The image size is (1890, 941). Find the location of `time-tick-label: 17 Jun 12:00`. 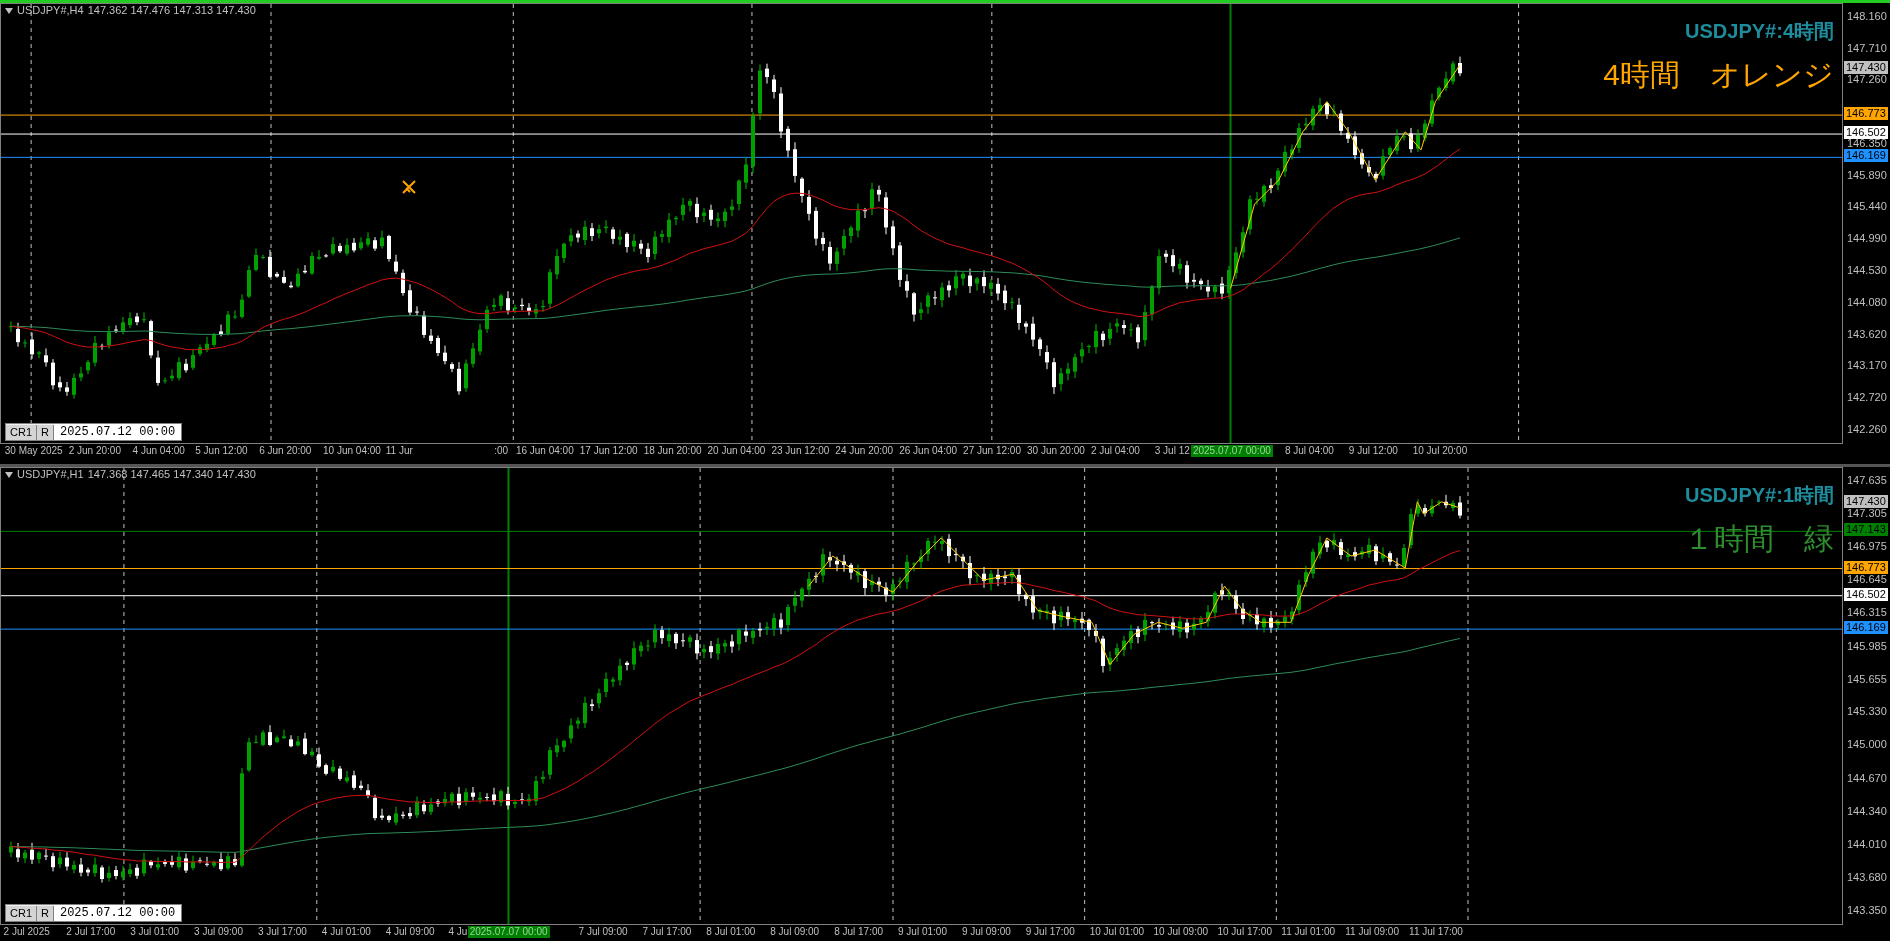

time-tick-label: 17 Jun 12:00 is located at coordinates (608, 451).